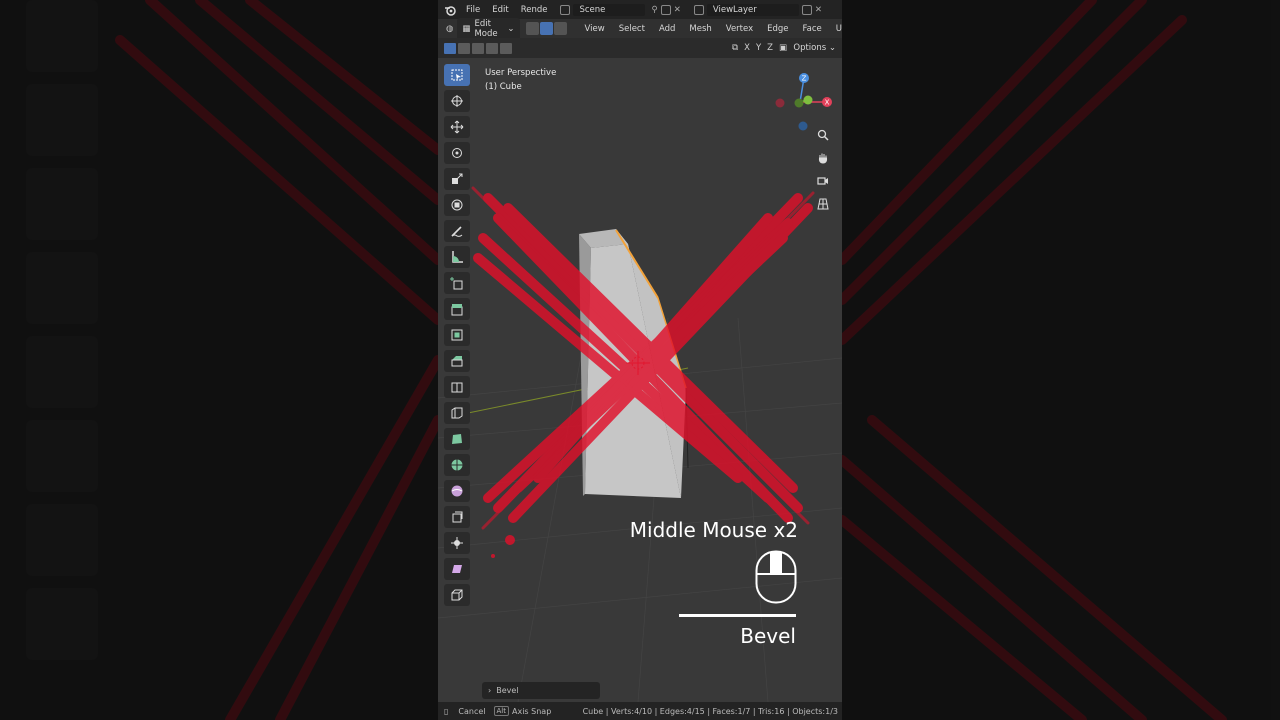 This screenshot has width=1280, height=720. What do you see at coordinates (747, 48) in the screenshot?
I see `axis-x-toggle: X` at bounding box center [747, 48].